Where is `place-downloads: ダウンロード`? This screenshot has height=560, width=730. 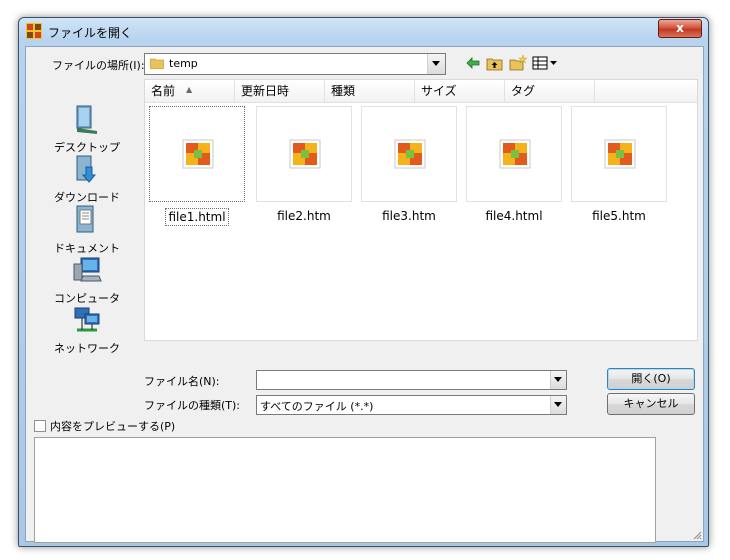 place-downloads: ダウンロード is located at coordinates (87, 179).